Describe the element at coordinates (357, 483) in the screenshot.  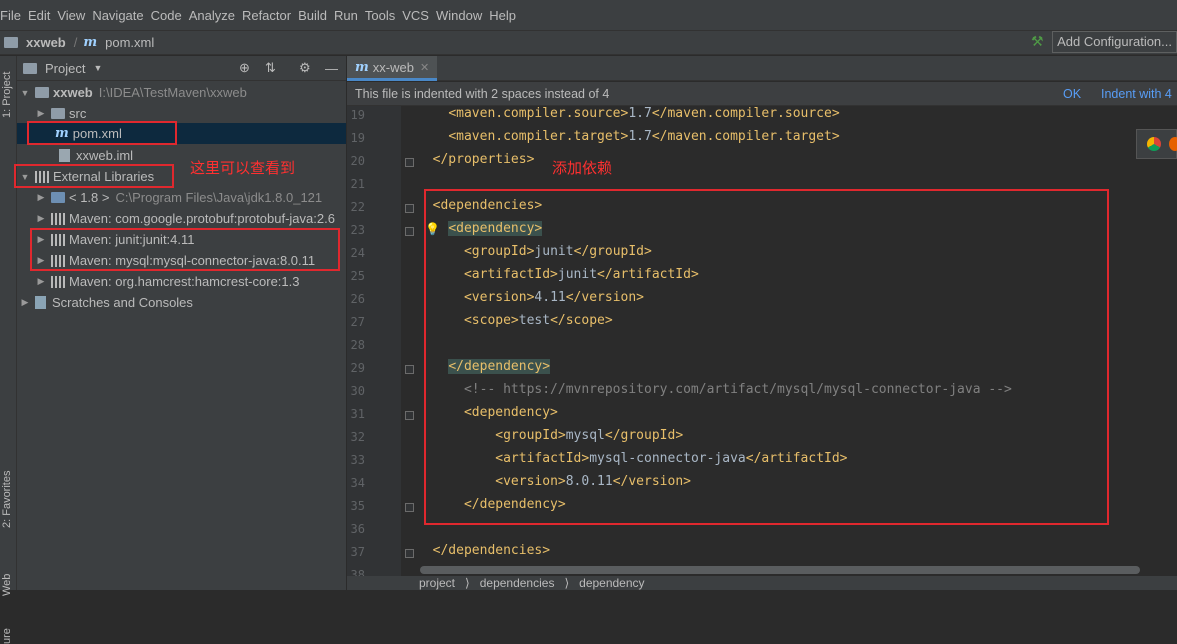
I see `line-number: 34` at that location.